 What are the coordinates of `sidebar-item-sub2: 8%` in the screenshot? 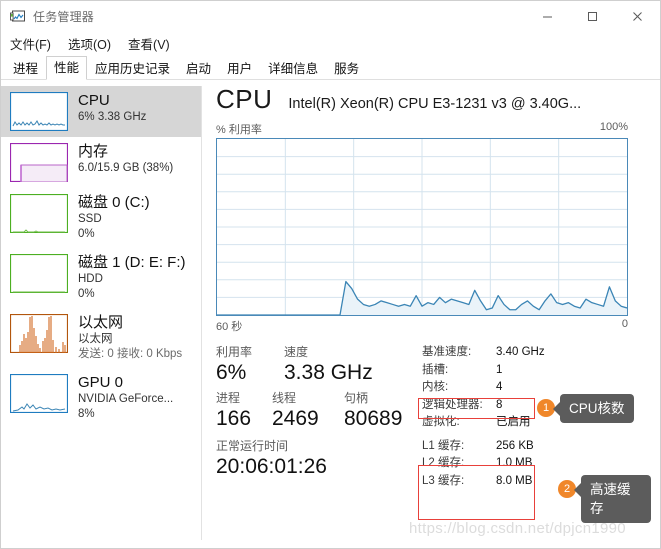 It's located at (86, 414).